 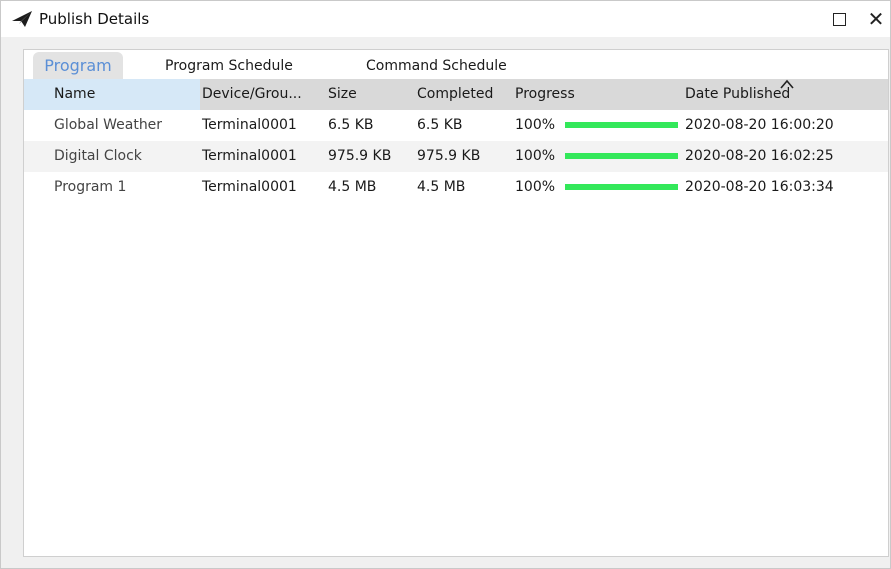 What do you see at coordinates (759, 156) in the screenshot?
I see `cell-date-published: 2020-08-20 16:02:25` at bounding box center [759, 156].